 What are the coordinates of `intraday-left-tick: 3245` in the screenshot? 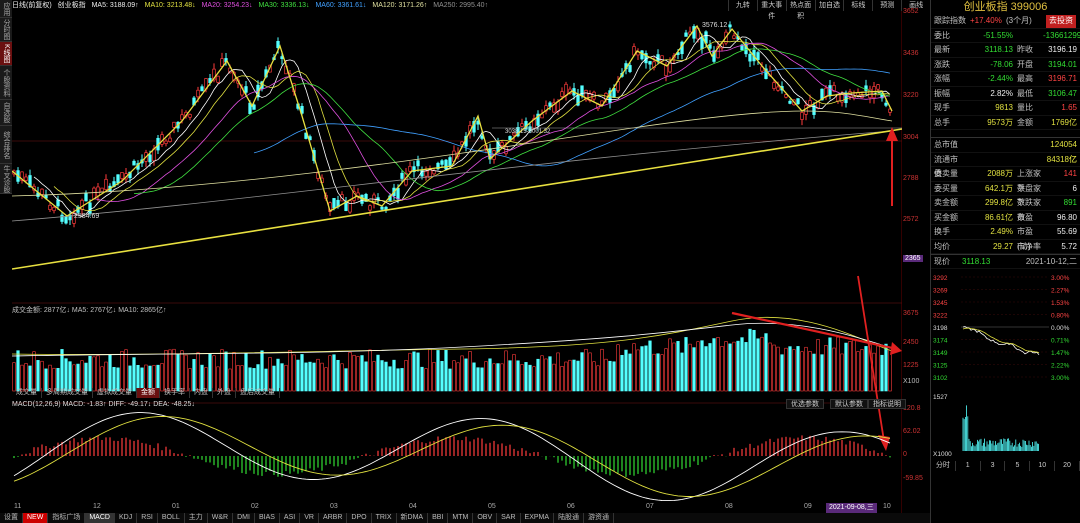 It's located at (940, 303).